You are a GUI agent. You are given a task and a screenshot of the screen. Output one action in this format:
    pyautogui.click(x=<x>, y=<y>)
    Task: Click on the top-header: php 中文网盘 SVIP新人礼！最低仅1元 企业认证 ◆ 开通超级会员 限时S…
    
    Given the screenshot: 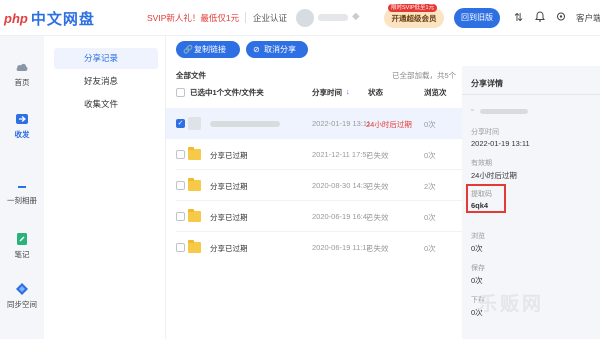 What is the action you would take?
    pyautogui.click(x=300, y=18)
    